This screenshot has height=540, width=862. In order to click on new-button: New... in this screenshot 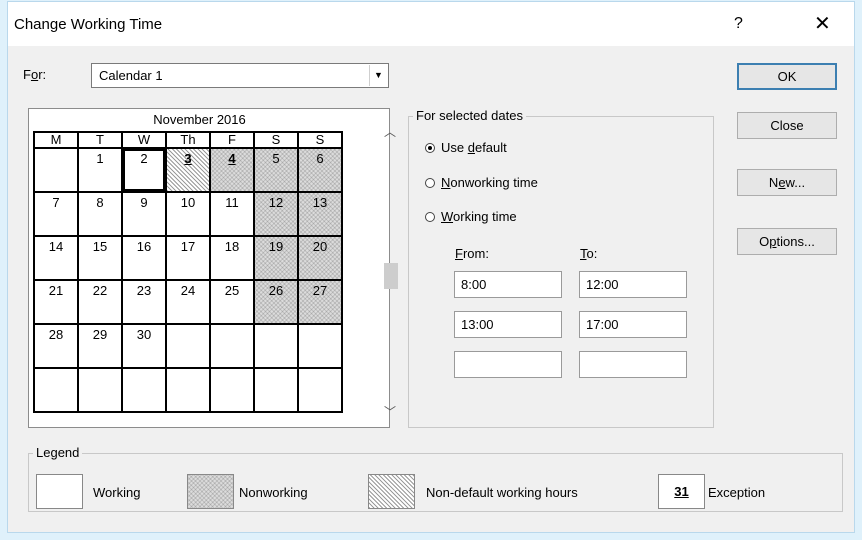, I will do `click(787, 182)`.